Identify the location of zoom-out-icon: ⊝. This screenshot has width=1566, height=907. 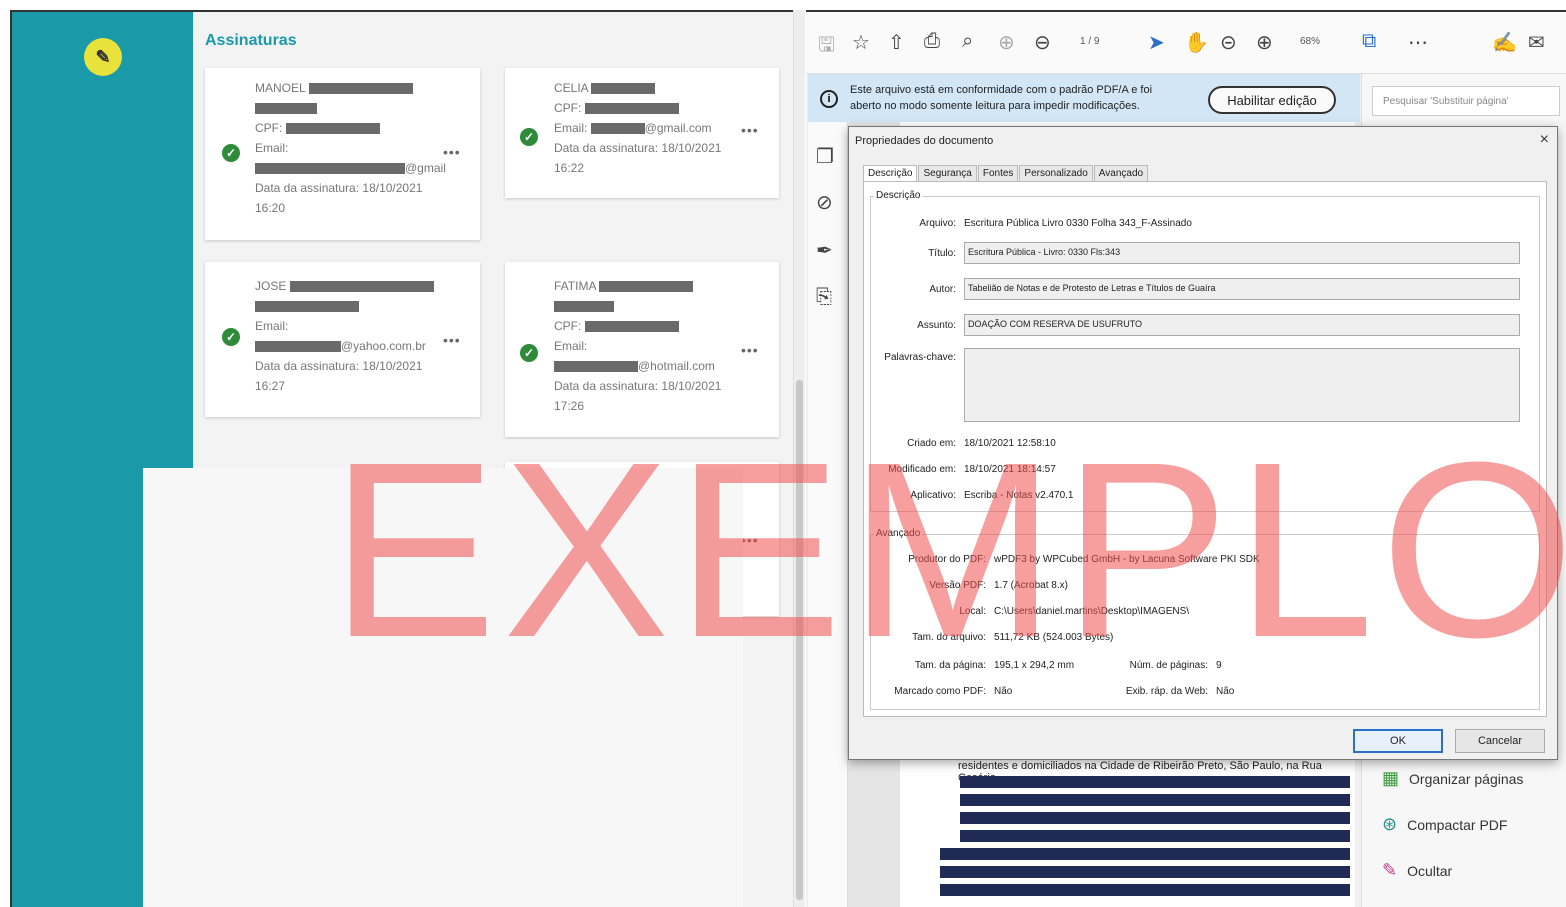
(1228, 42).